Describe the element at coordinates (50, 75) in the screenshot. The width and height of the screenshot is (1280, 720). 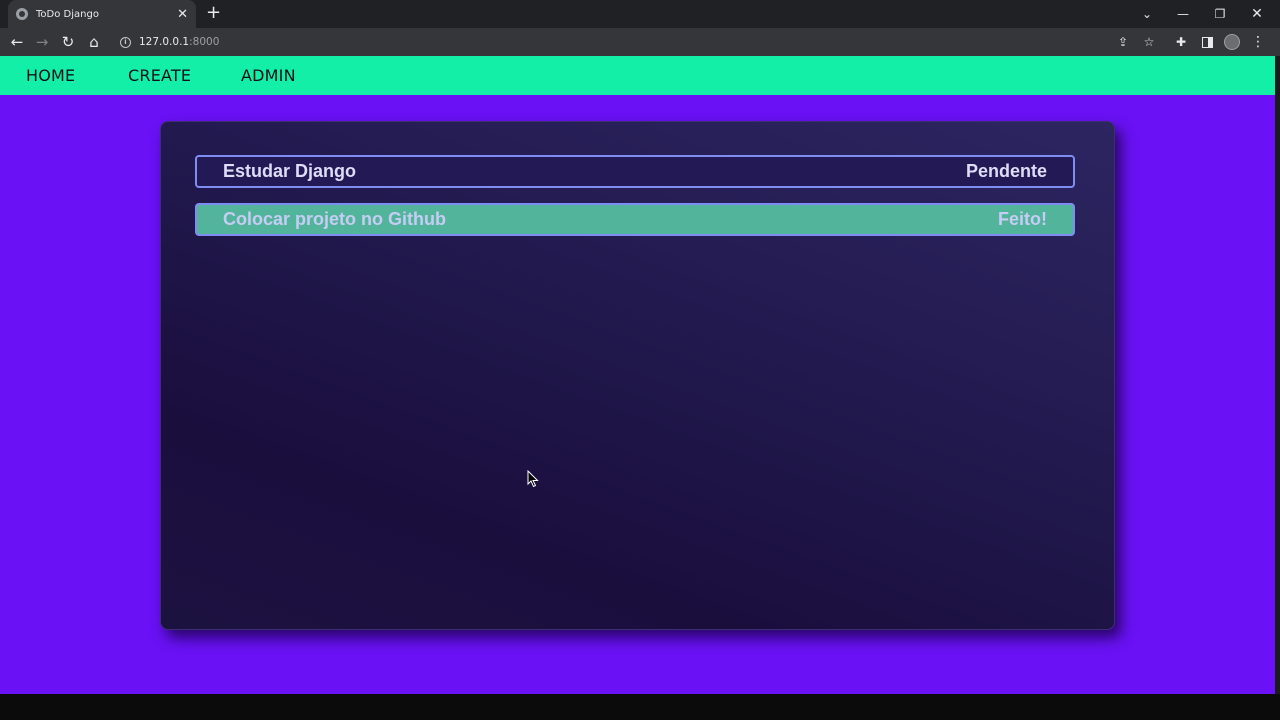
I see `nav-home-link: HOME` at that location.